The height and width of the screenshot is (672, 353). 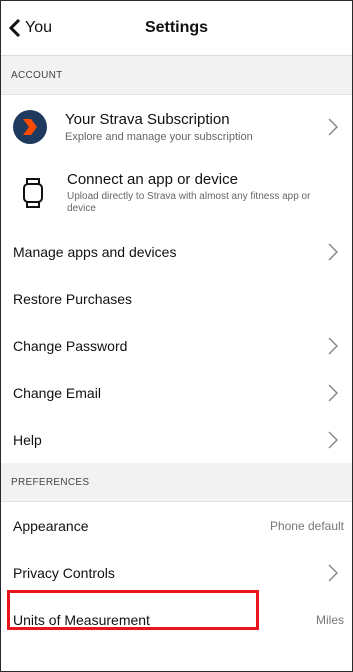 I want to click on watch-icon, so click(x=33, y=193).